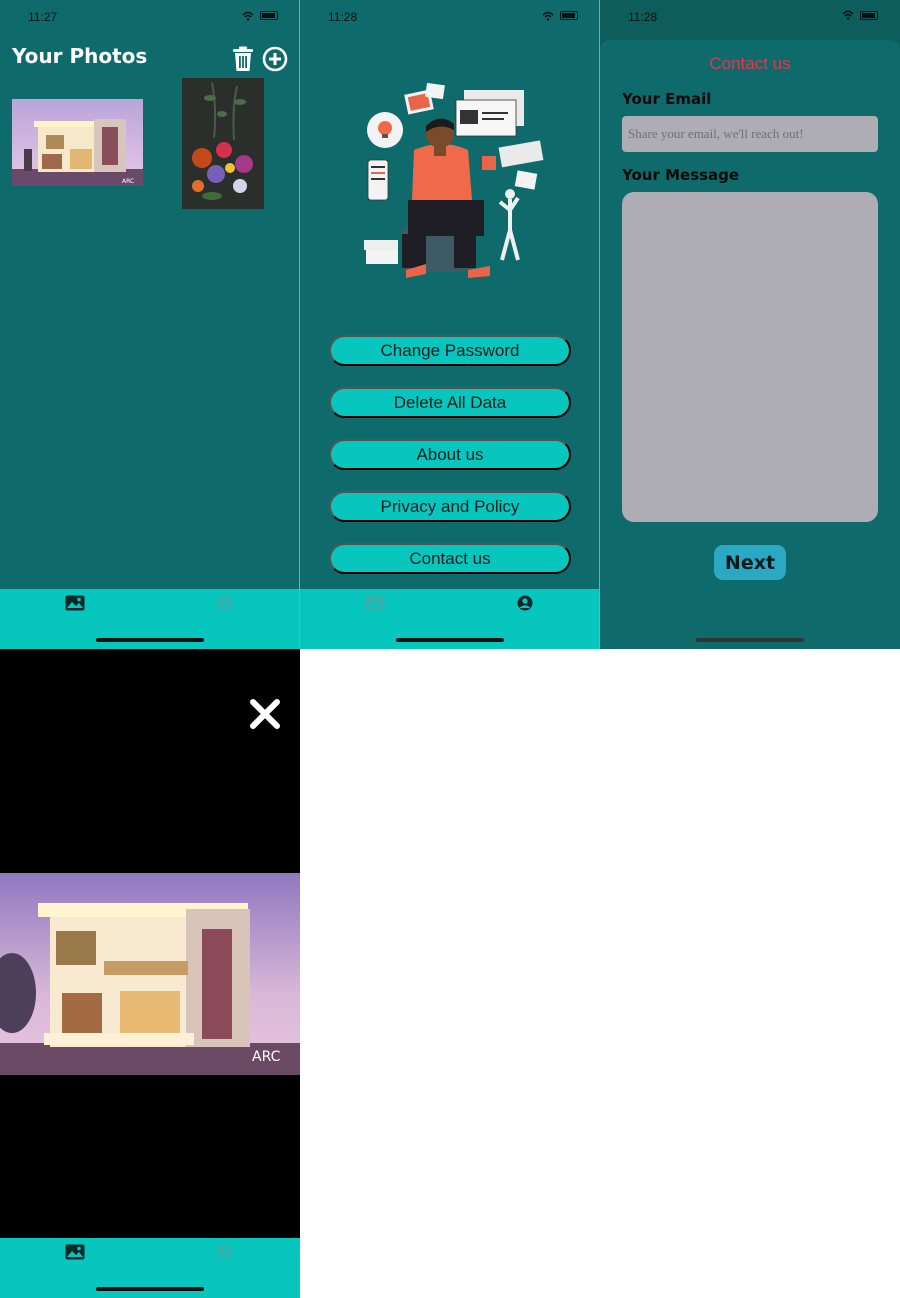 Image resolution: width=900 pixels, height=1298 pixels. I want to click on contact-us-button: Contact us, so click(450, 558).